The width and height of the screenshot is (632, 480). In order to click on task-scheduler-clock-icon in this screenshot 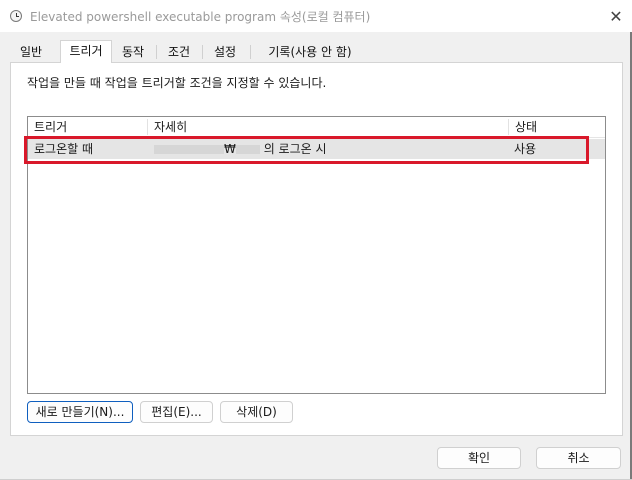, I will do `click(16, 16)`.